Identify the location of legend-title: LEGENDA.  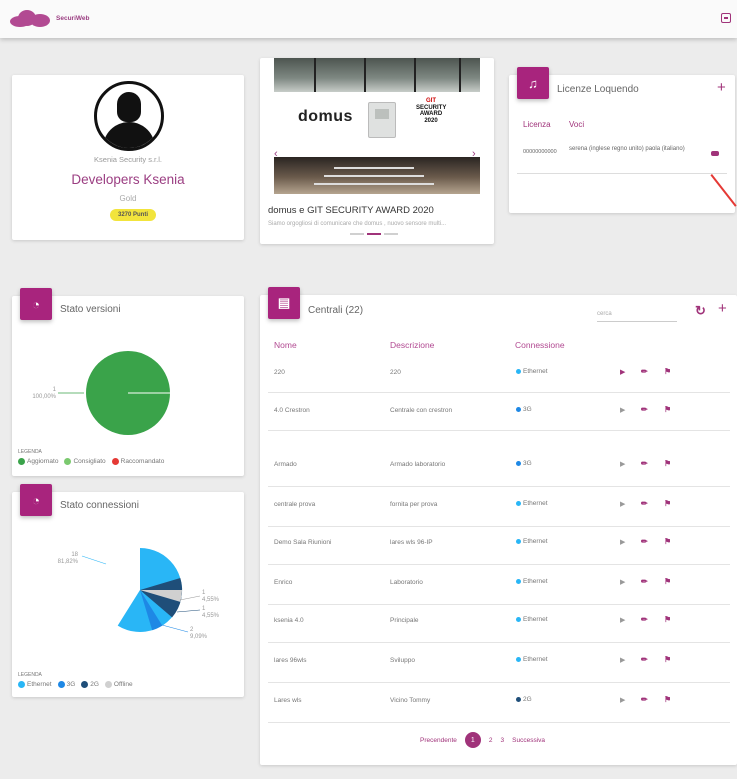
(30, 675).